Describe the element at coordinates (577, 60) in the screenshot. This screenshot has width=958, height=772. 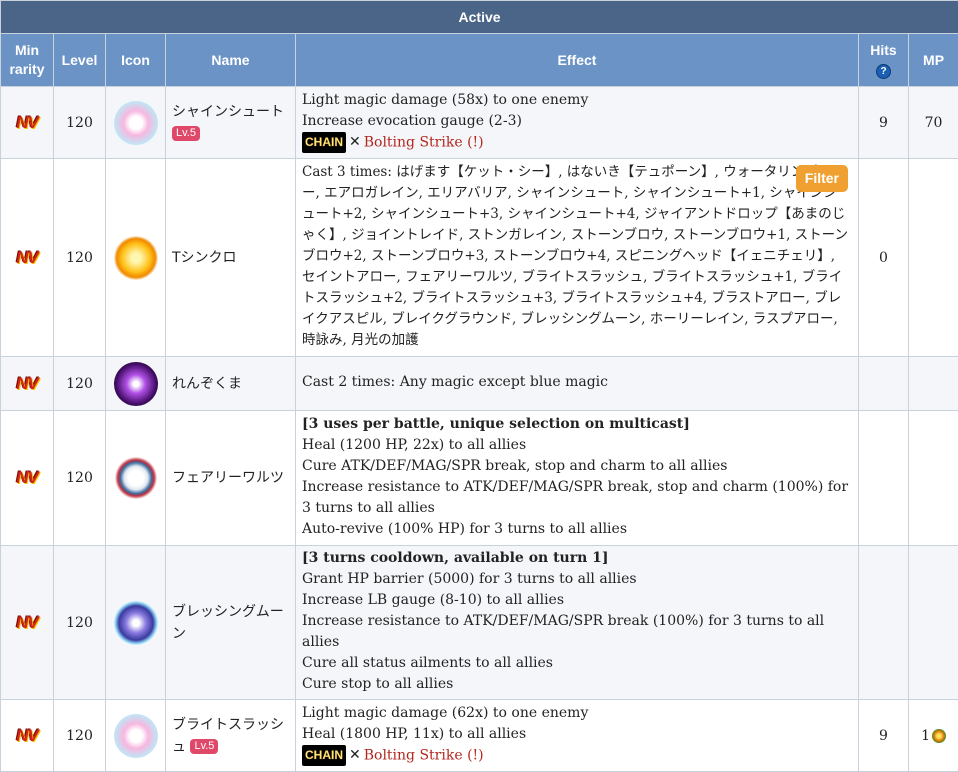
I see `header-effect: Effect` at that location.